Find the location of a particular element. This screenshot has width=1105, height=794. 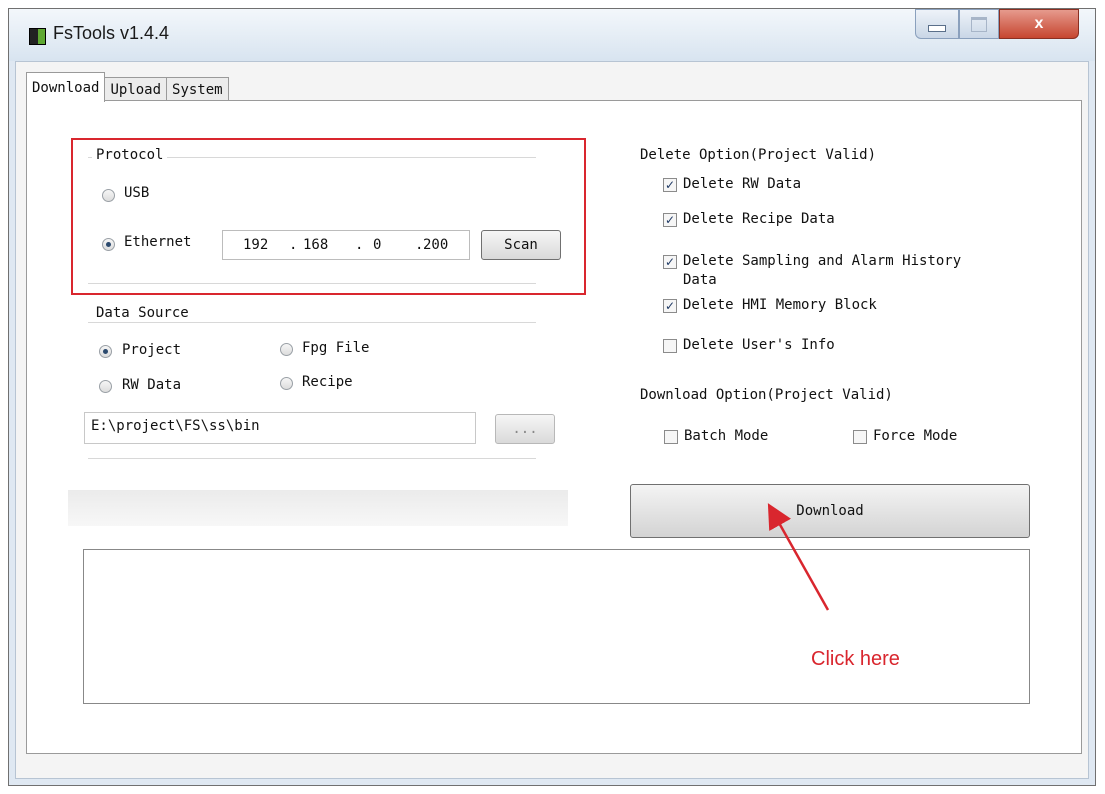

delete-recipe-data-label: Delete Recipe Data is located at coordinates (759, 219).